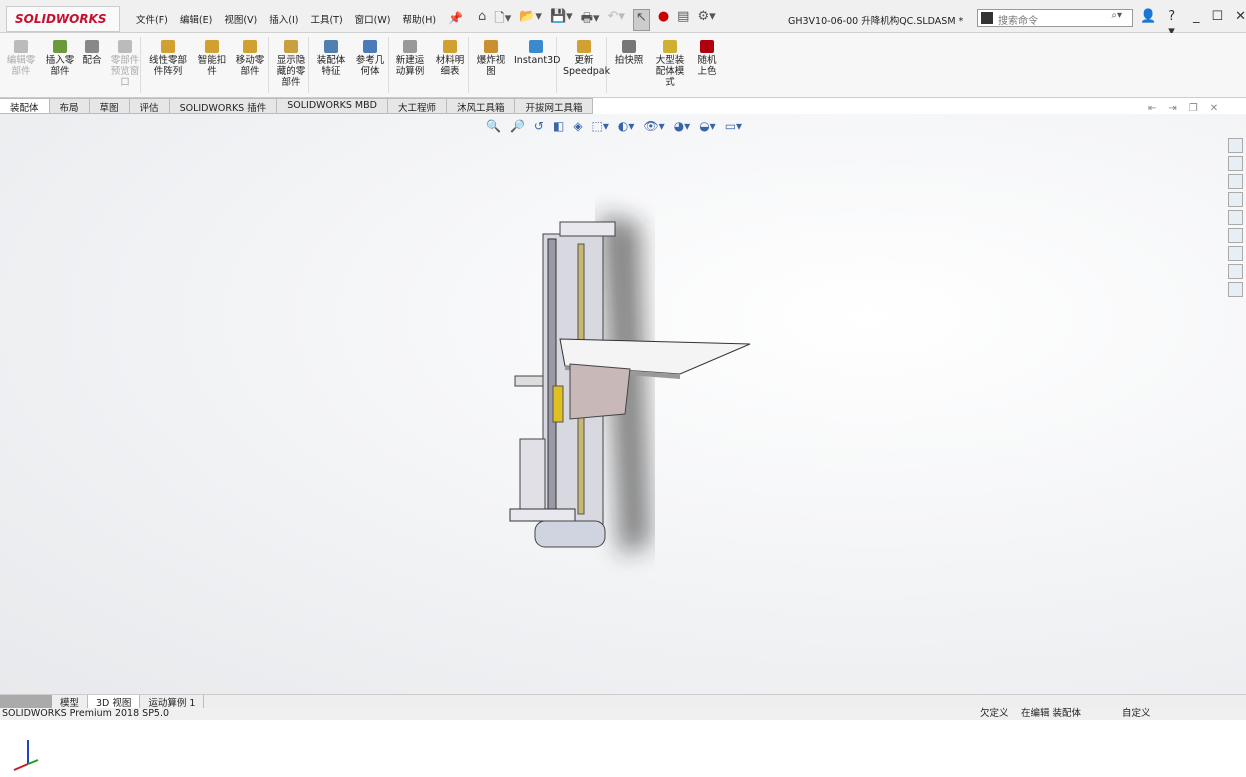  I want to click on editing-status: 在编辑 装配体, so click(1051, 713).